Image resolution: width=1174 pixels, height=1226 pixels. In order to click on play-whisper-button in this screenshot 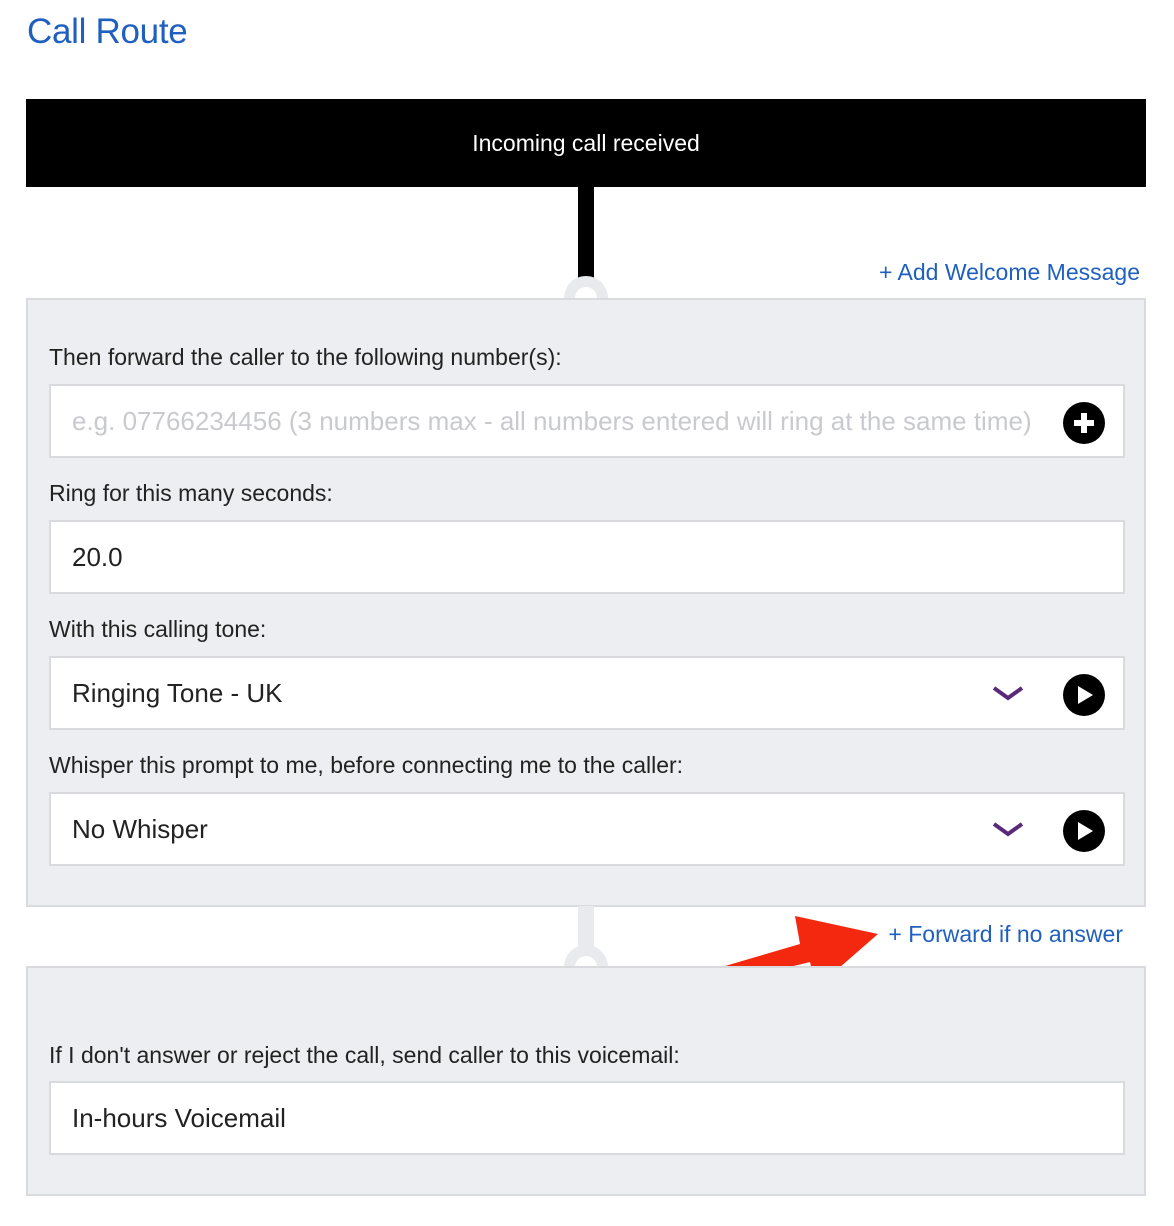, I will do `click(1084, 831)`.